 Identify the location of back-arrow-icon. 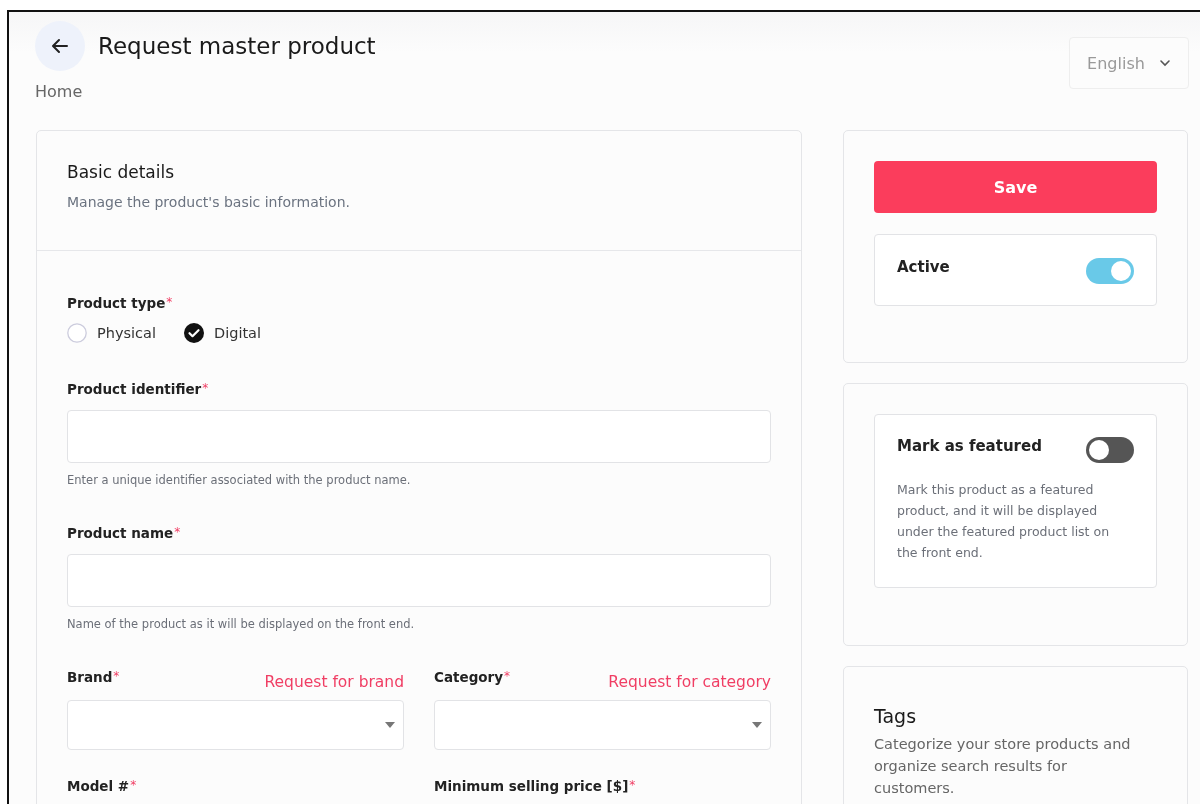
(60, 46).